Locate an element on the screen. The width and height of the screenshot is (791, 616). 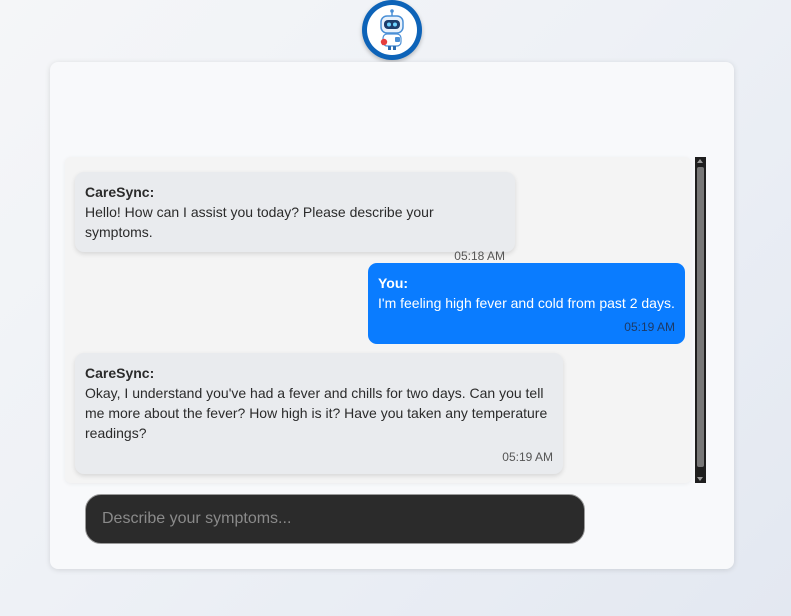
symptom-input is located at coordinates (335, 519).